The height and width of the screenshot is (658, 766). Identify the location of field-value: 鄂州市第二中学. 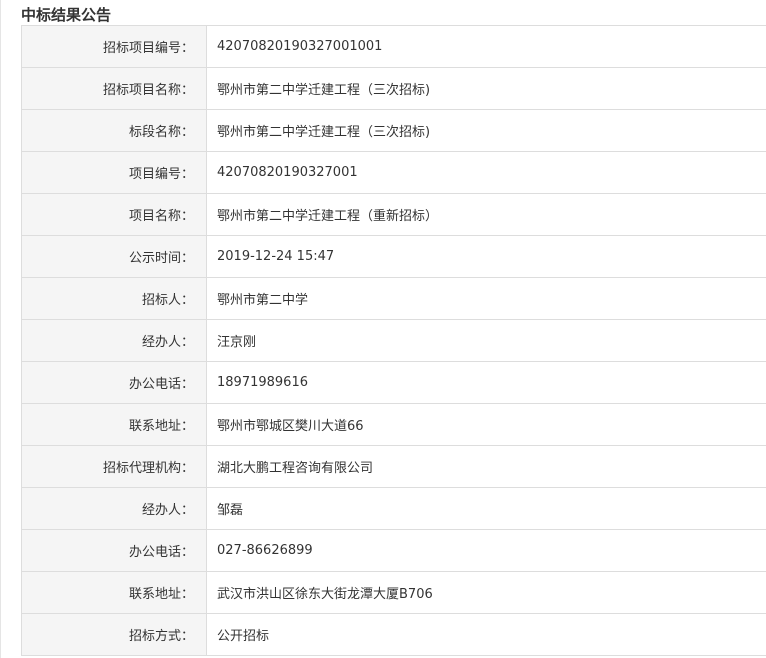
(486, 298).